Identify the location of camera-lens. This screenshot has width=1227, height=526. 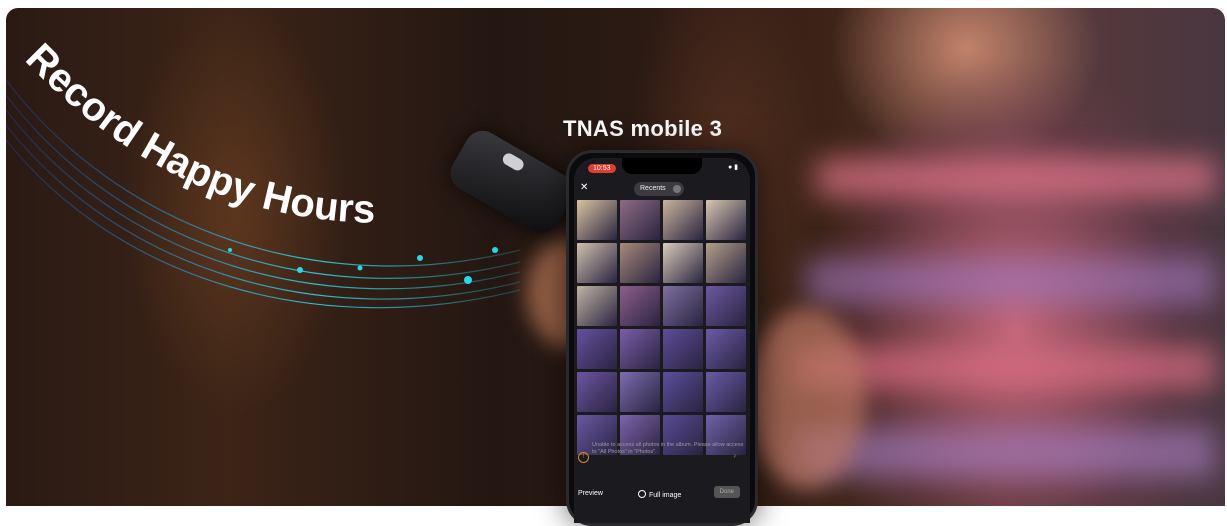
(513, 162).